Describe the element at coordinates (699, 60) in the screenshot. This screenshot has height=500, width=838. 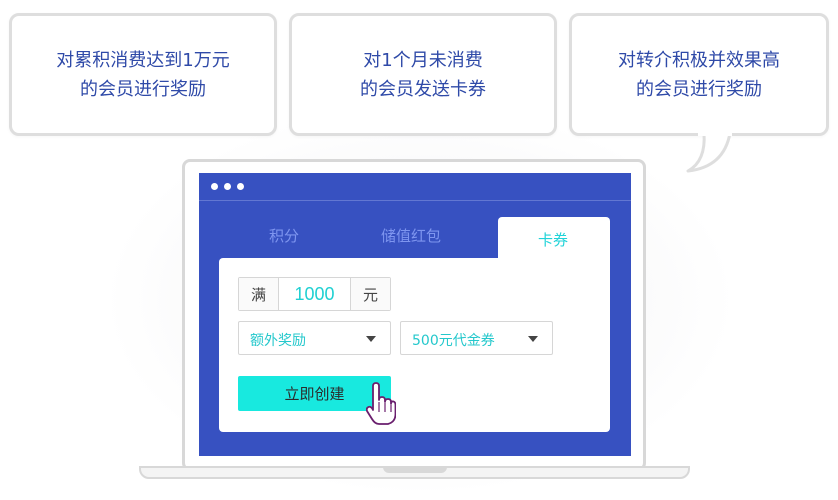
I see `bubble-line: 对转介积极并效果高` at that location.